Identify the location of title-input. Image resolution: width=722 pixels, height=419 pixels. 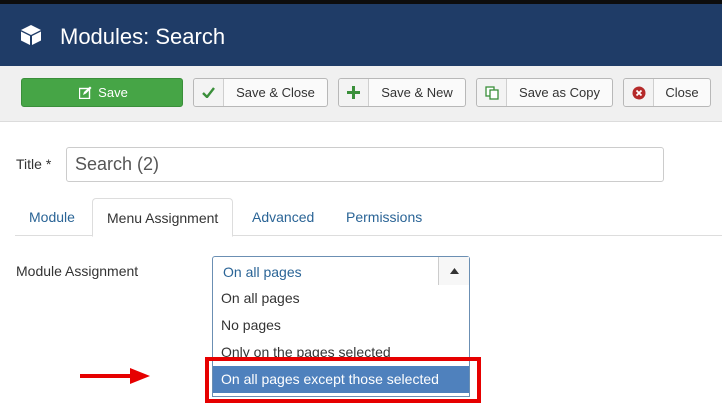
(365, 164).